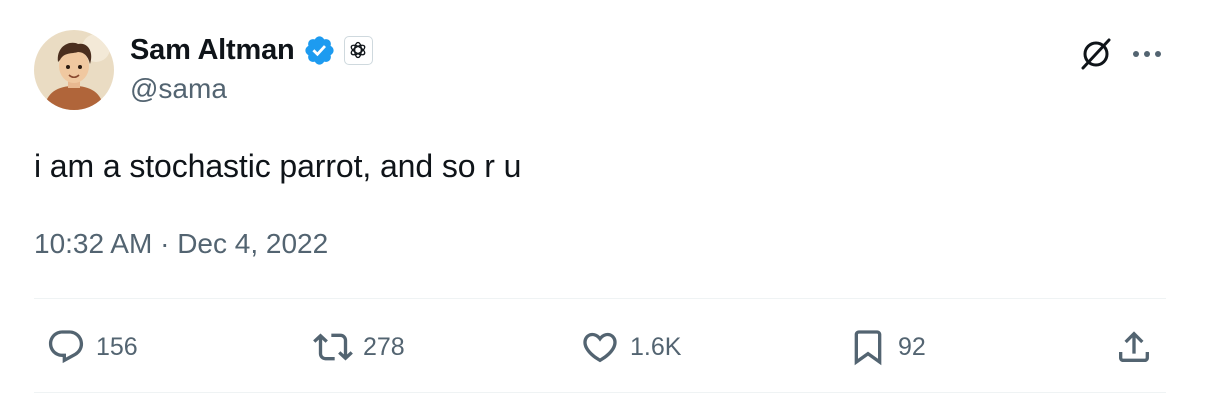  Describe the element at coordinates (358, 50) in the screenshot. I see `affiliate-badge-icon` at that location.